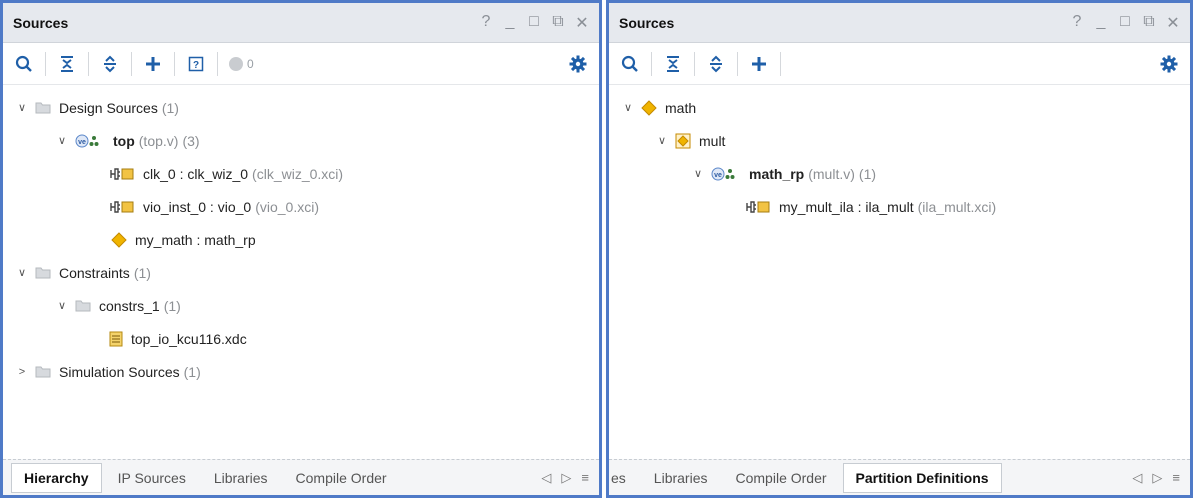 Image resolution: width=1193 pixels, height=498 pixels. I want to click on expand-all-icon, so click(110, 63).